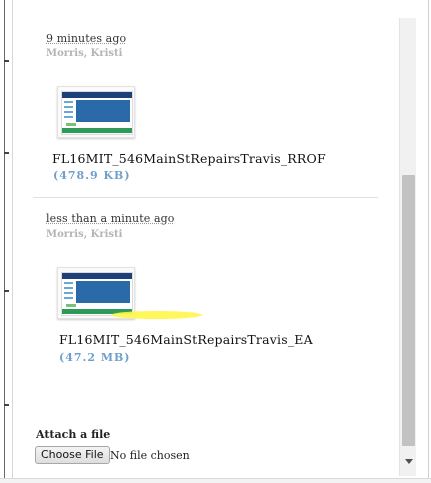 This screenshot has width=431, height=483. What do you see at coordinates (215, 480) in the screenshot?
I see `window-bottom-edge` at bounding box center [215, 480].